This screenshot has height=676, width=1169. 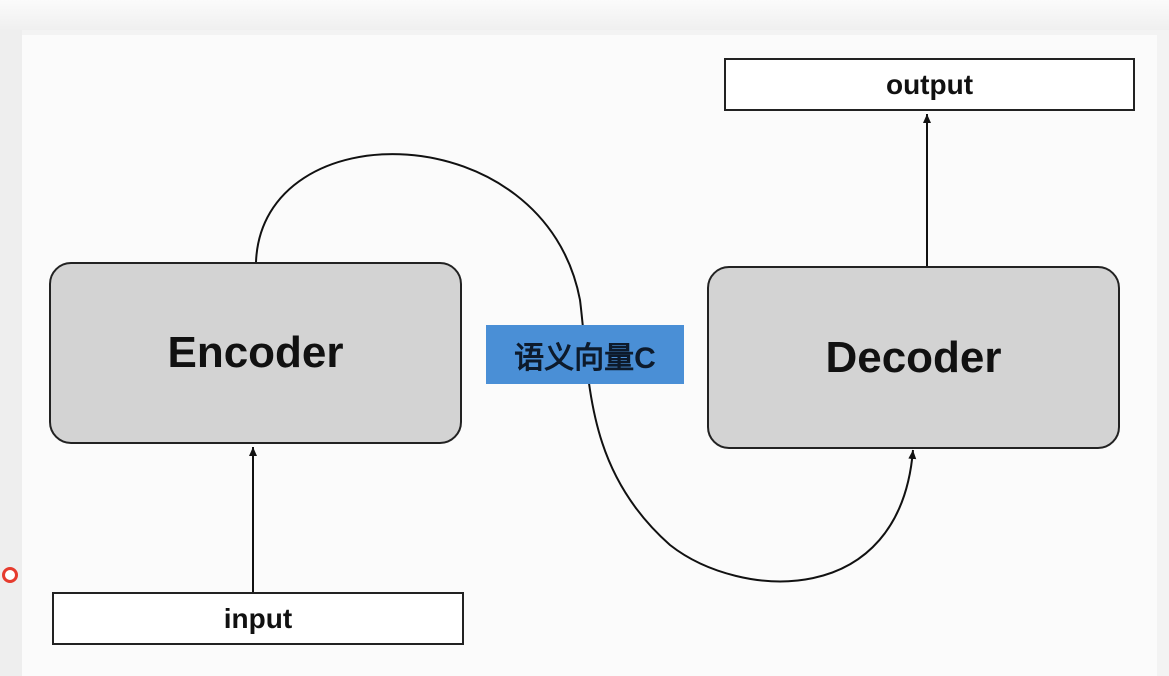 I want to click on recording-indicator-icon, so click(x=10, y=575).